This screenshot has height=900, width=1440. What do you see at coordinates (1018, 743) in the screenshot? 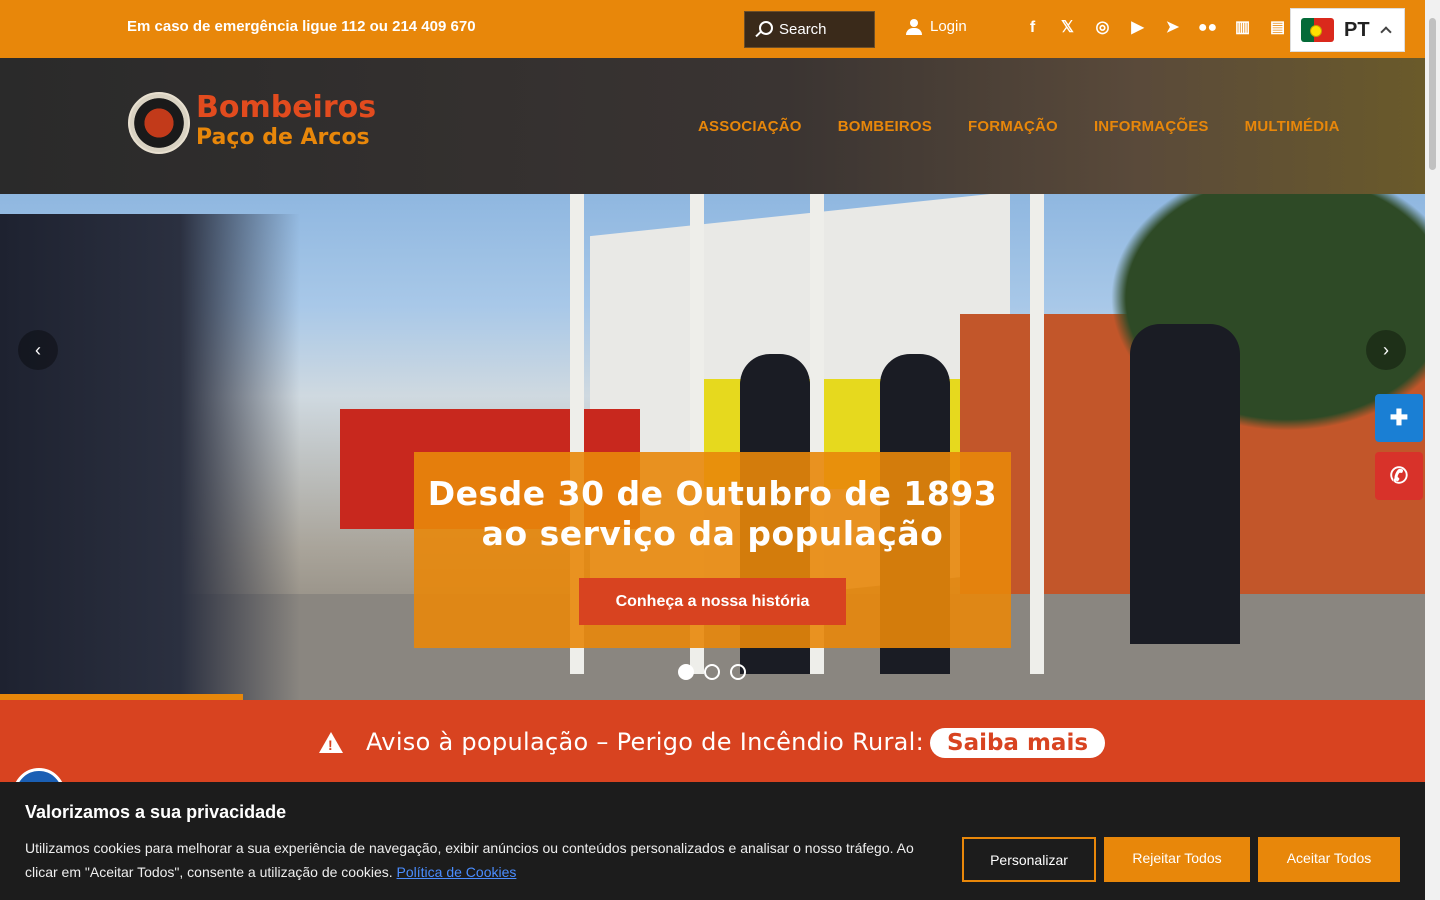
I see `learn-more-button: Saiba mais` at bounding box center [1018, 743].